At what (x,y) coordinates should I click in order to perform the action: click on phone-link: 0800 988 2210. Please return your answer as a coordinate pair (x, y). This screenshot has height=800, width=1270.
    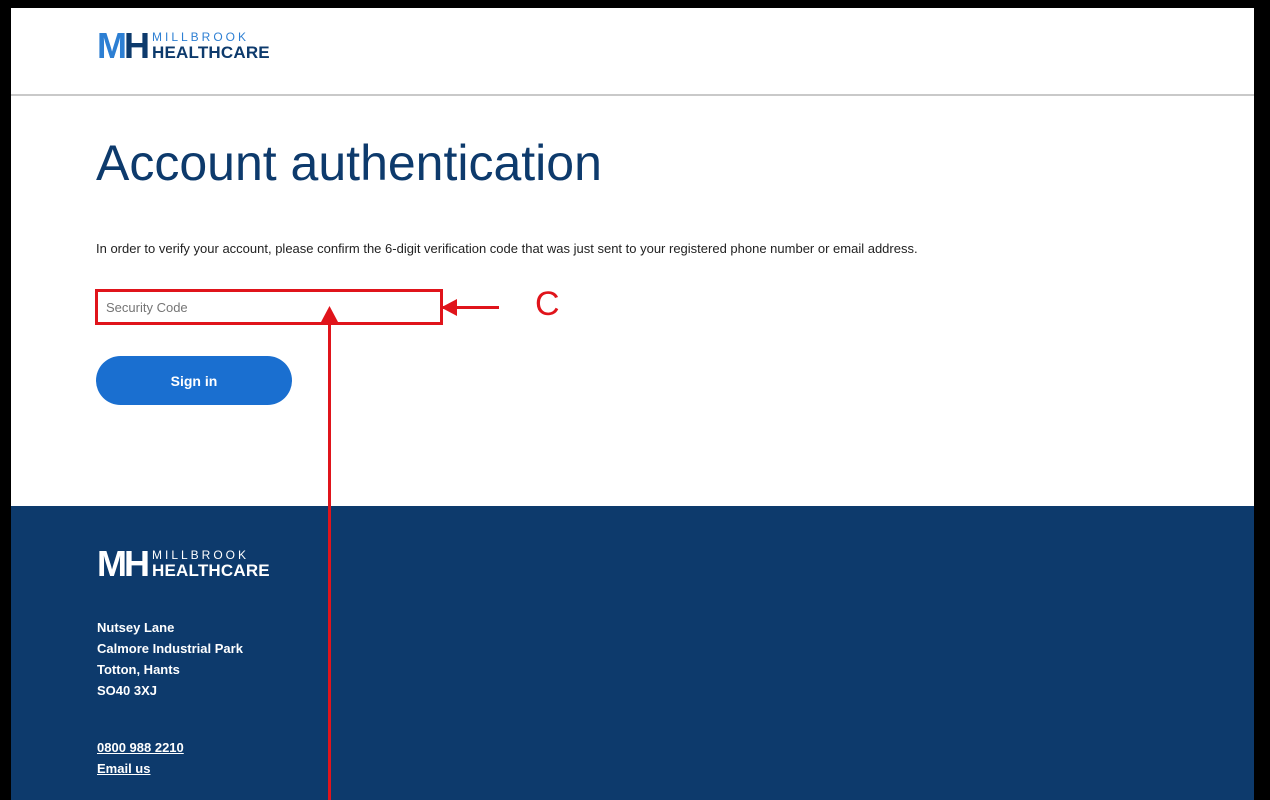
    Looking at the image, I should click on (140, 747).